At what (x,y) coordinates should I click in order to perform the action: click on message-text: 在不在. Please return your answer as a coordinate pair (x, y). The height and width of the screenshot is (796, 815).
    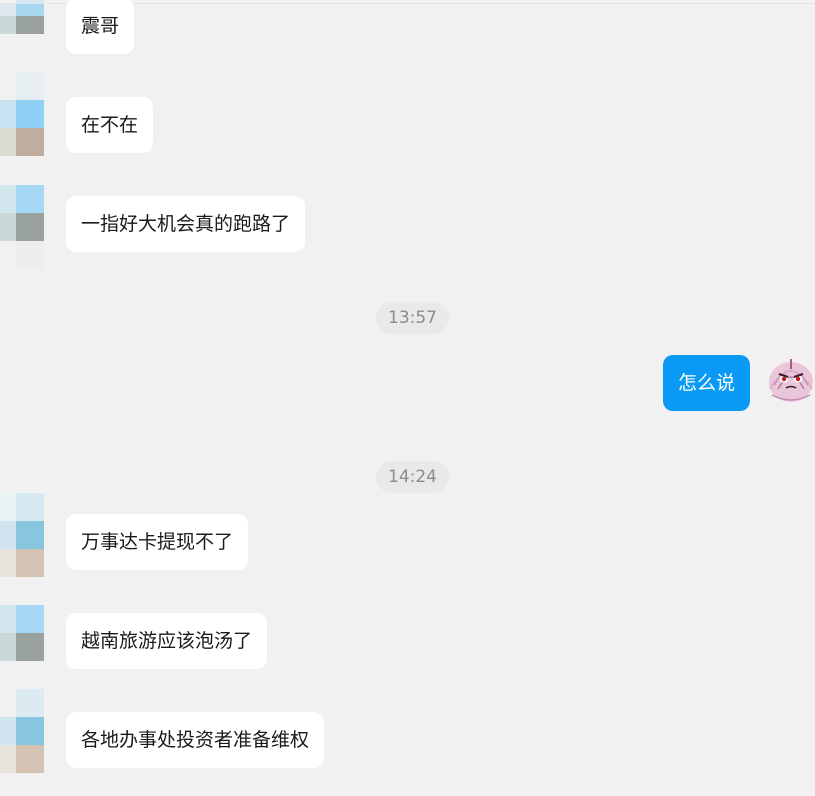
    Looking at the image, I should click on (110, 125).